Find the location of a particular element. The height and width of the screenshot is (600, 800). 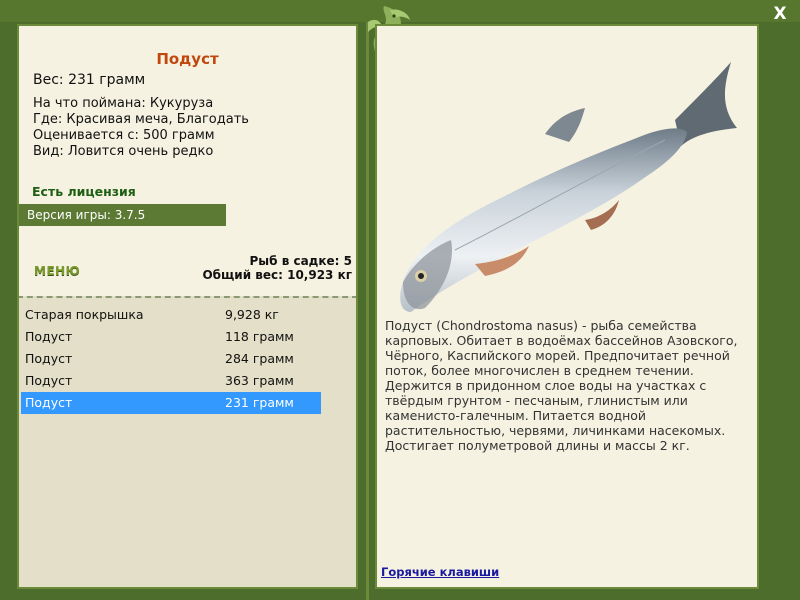

catch-list-item: Подуст 363 грамм is located at coordinates (171, 381).